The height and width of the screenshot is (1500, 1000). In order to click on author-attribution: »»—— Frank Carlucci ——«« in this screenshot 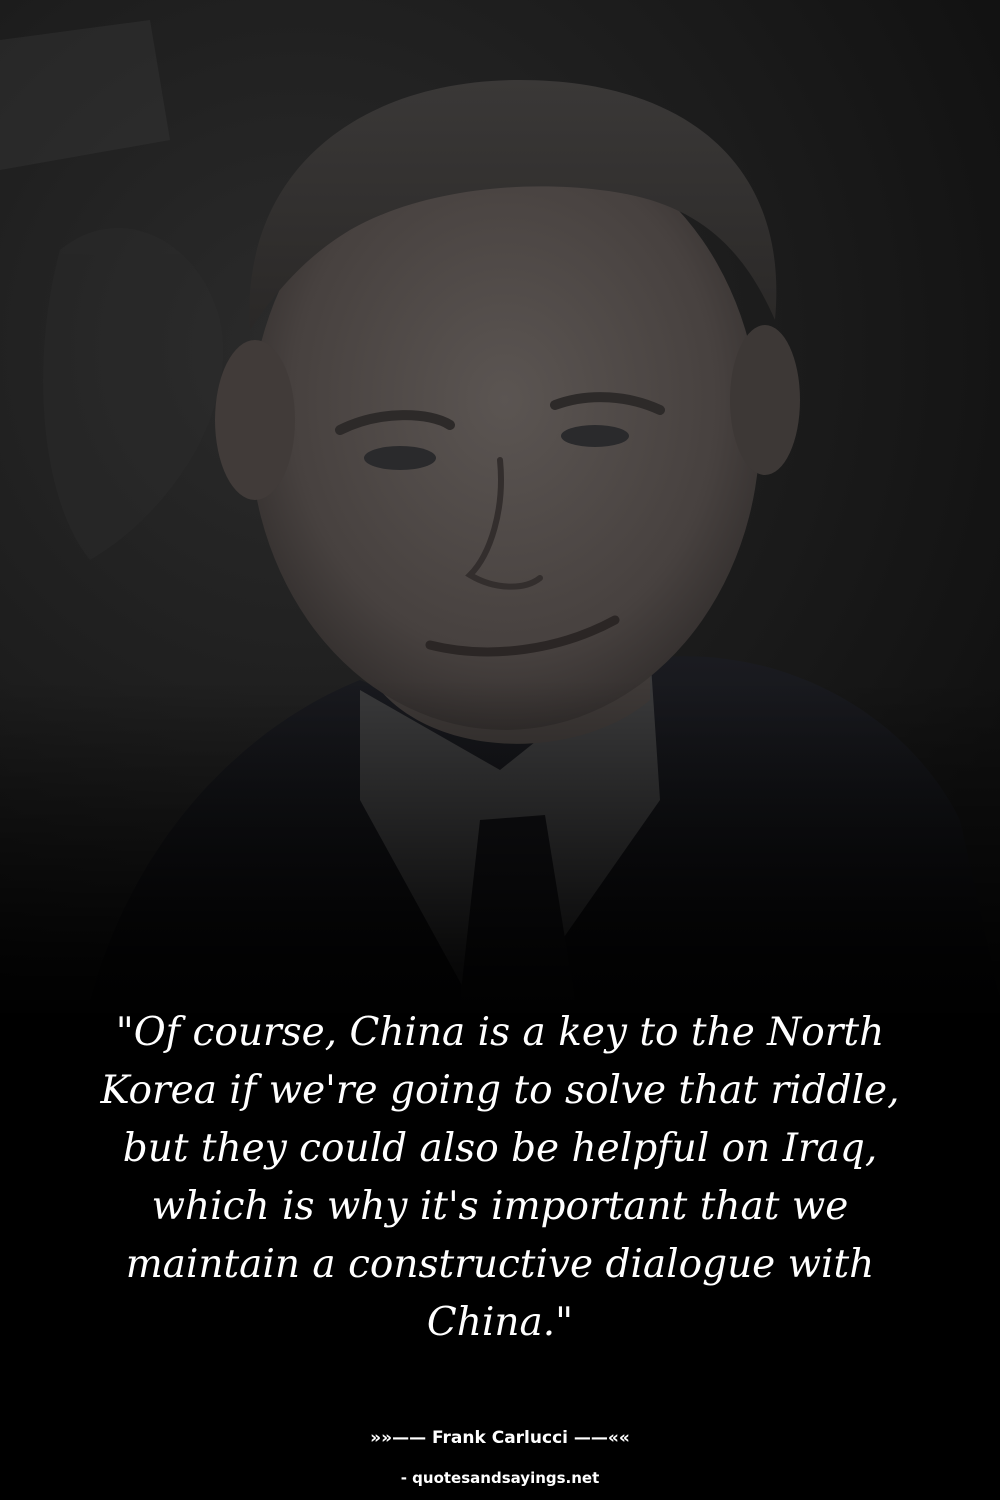, I will do `click(500, 1438)`.